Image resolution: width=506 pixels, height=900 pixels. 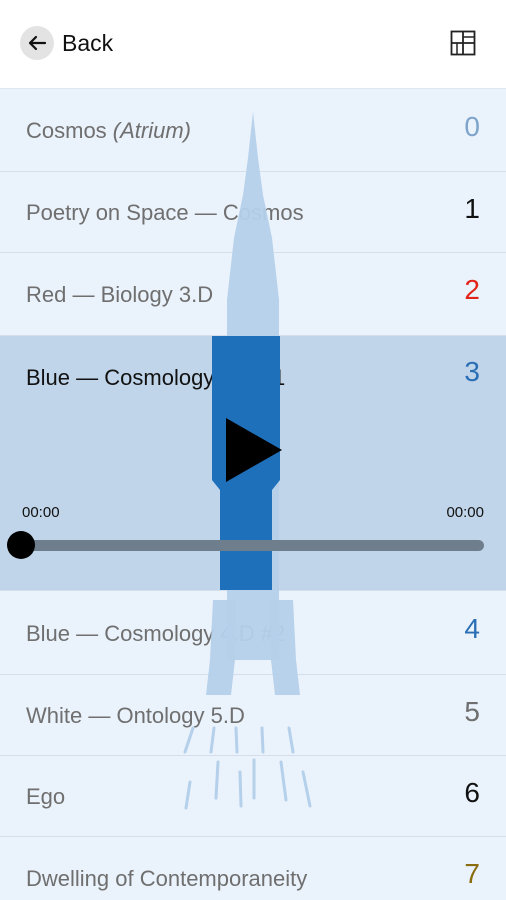 I want to click on progress-thumb, so click(x=21, y=545).